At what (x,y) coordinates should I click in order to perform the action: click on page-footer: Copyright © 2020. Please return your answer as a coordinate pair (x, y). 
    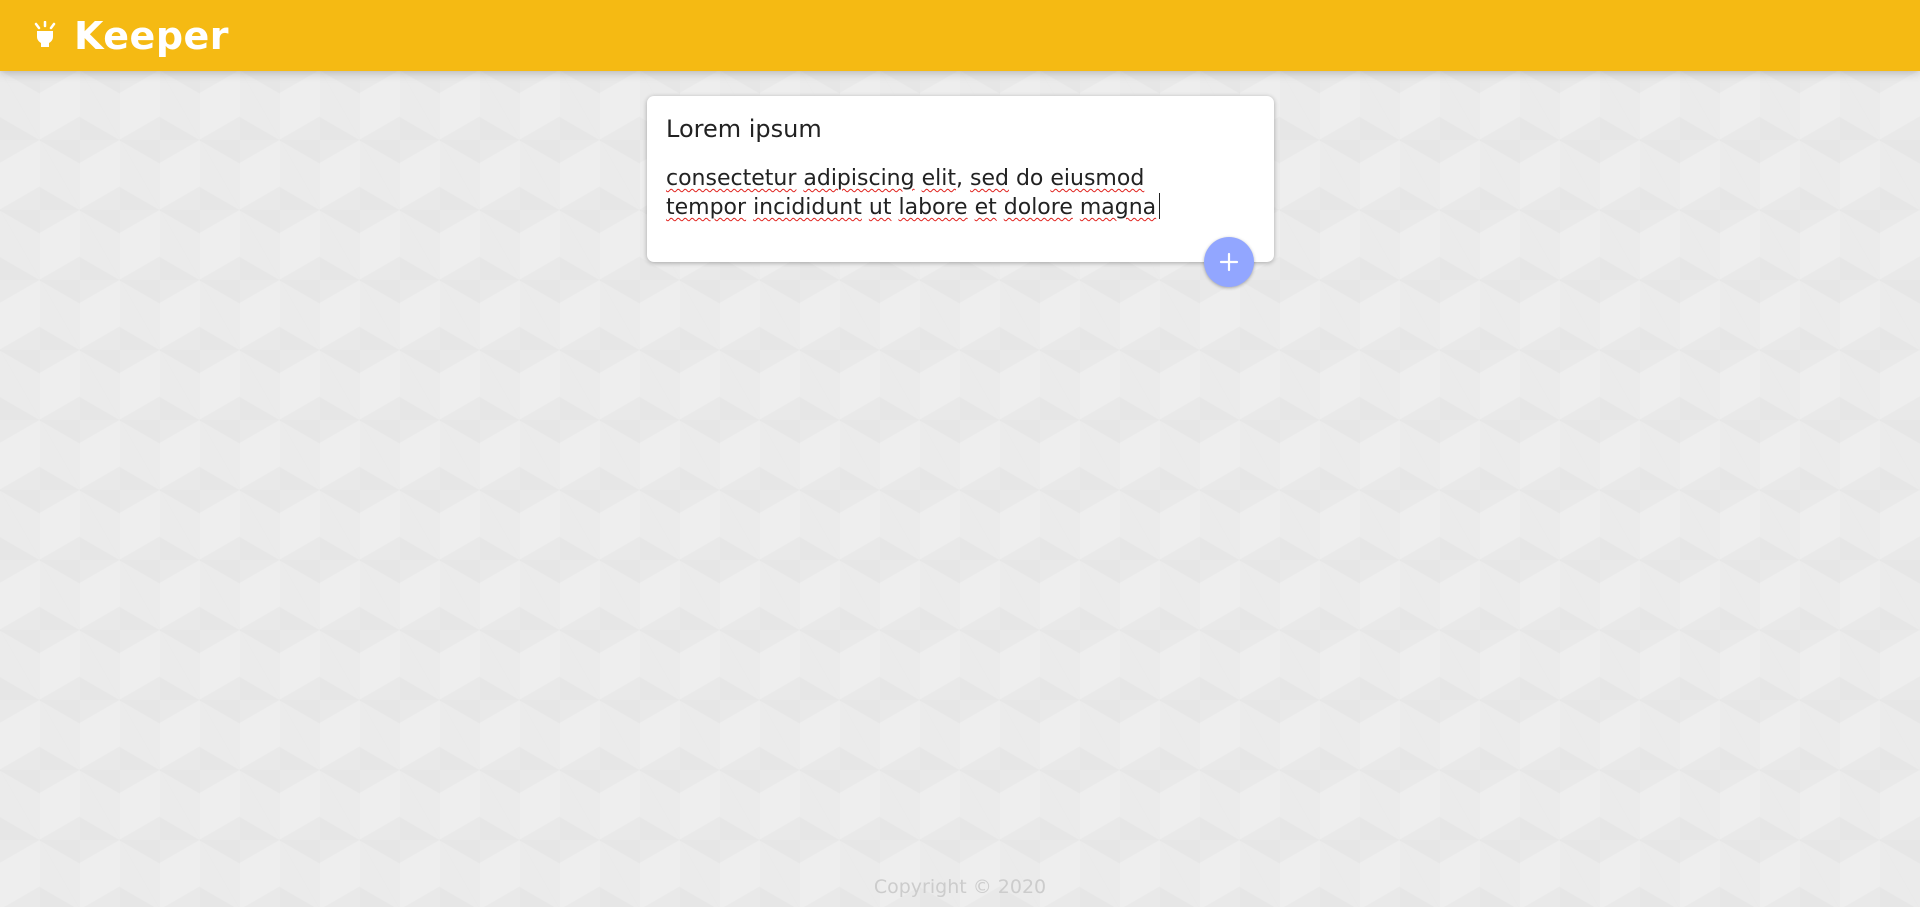
    Looking at the image, I should click on (960, 887).